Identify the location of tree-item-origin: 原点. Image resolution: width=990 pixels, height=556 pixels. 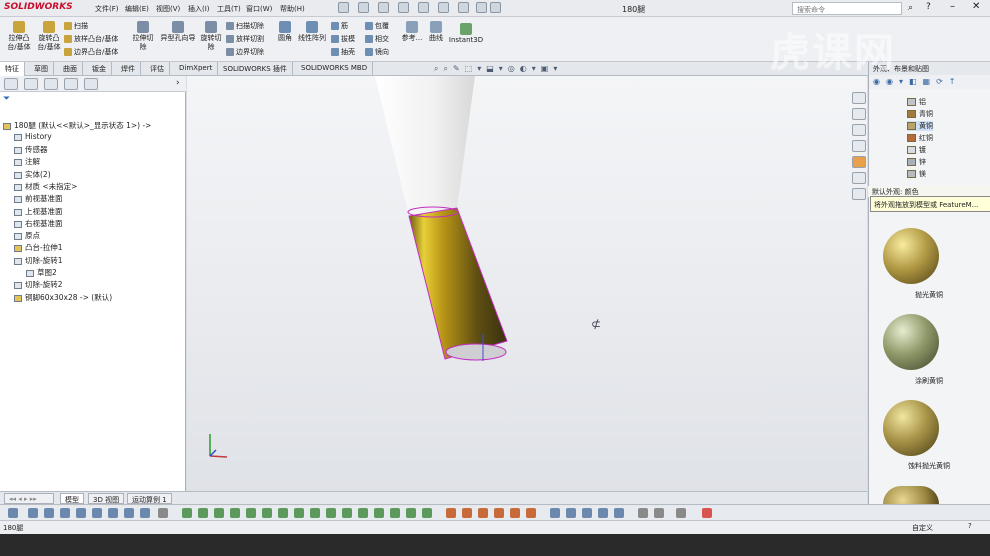
(27, 235).